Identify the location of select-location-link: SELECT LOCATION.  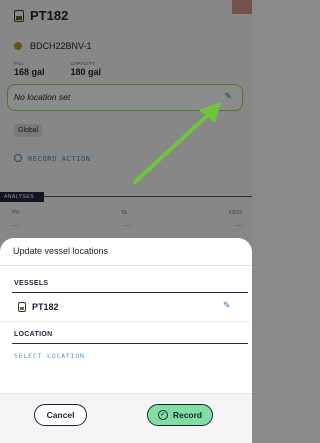
(49, 356).